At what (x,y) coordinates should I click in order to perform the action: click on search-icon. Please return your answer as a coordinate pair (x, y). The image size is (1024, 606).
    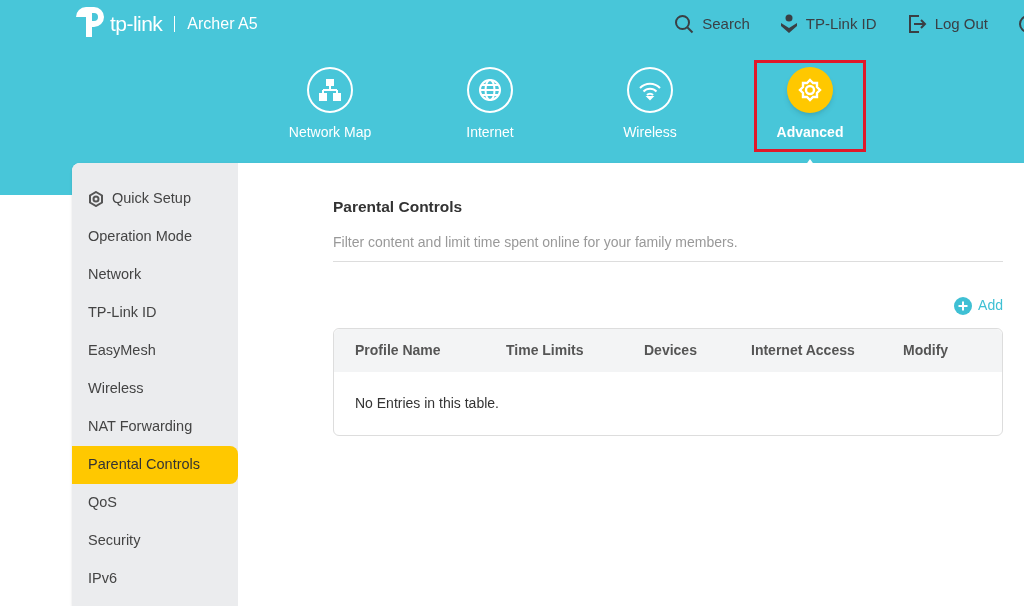
    Looking at the image, I should click on (684, 24).